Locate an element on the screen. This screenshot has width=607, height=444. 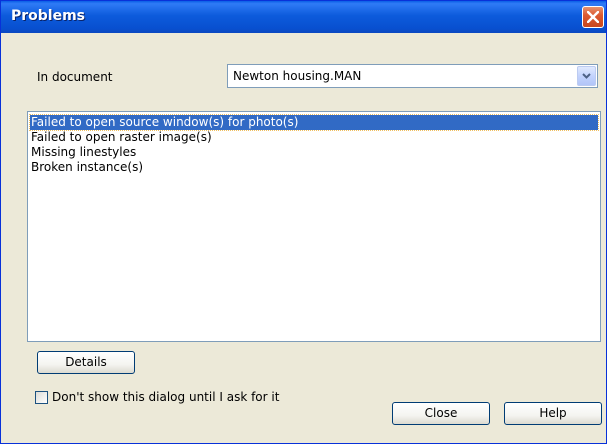
help-button: Help is located at coordinates (553, 413).